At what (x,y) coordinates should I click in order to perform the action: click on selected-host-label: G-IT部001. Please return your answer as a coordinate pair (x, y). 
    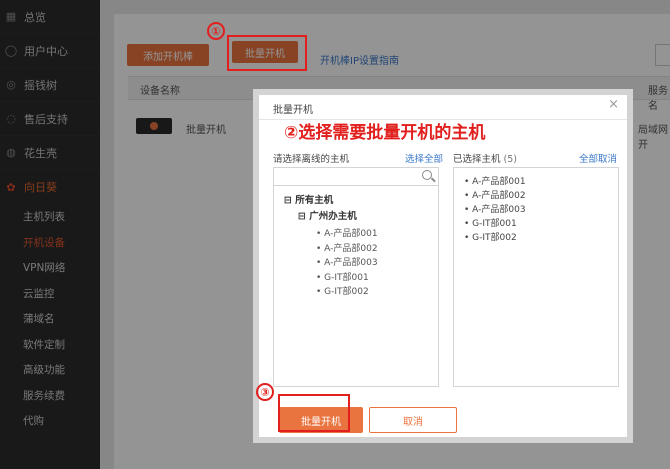
    Looking at the image, I should click on (494, 224).